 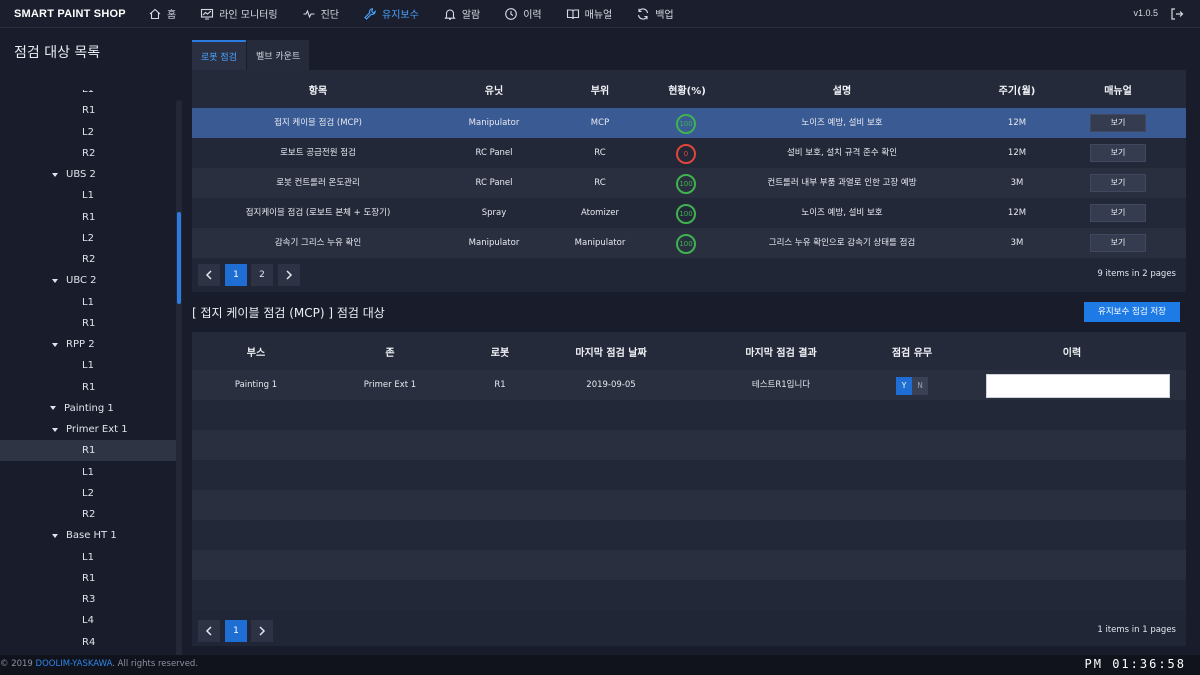 I want to click on tree-node: RPP 2, so click(x=88, y=344).